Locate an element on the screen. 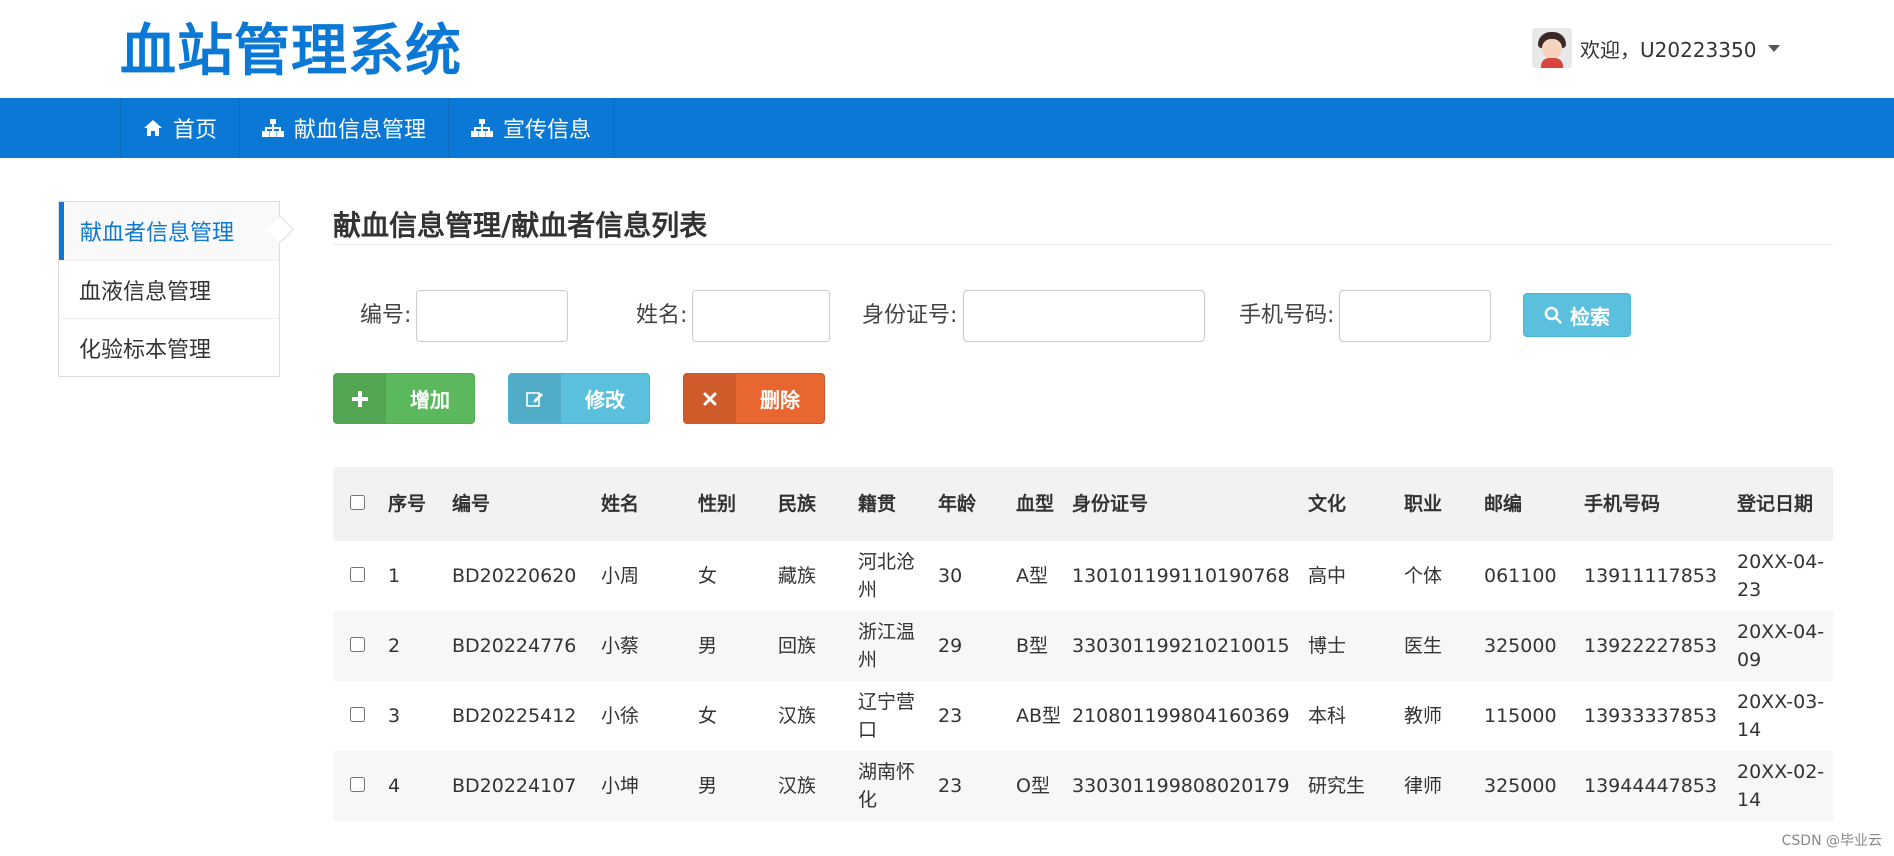 The height and width of the screenshot is (856, 1894). home-icon is located at coordinates (153, 128).